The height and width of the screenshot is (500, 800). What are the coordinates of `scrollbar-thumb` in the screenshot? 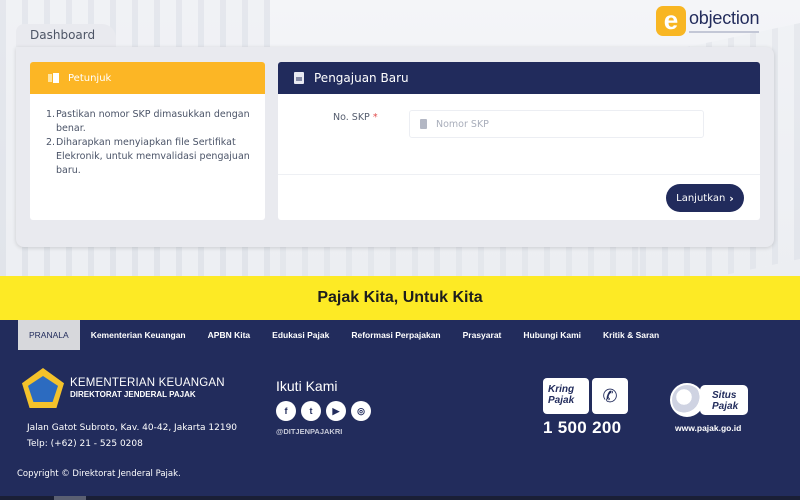 It's located at (70, 498).